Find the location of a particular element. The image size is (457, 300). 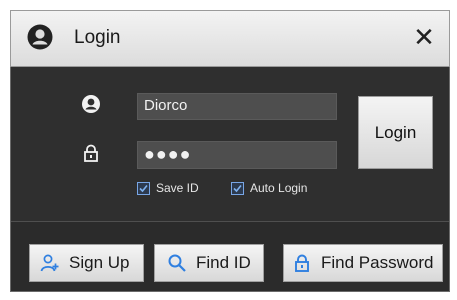

save-id-label: Save ID is located at coordinates (177, 188).